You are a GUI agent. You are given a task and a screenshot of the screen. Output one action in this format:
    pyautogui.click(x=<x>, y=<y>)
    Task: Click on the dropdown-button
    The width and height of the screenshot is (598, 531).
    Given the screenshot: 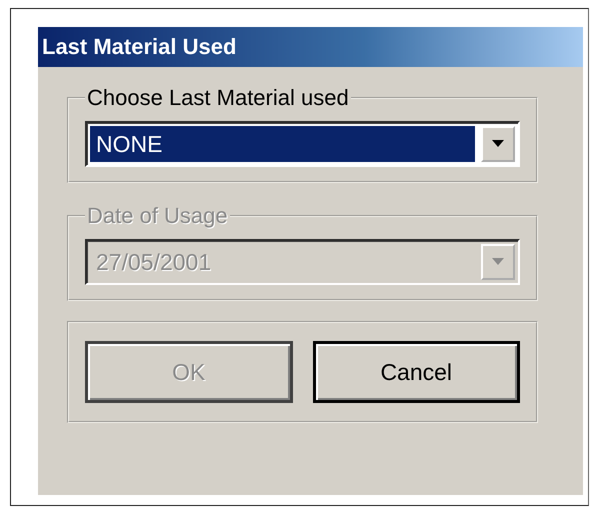 What is the action you would take?
    pyautogui.click(x=498, y=144)
    